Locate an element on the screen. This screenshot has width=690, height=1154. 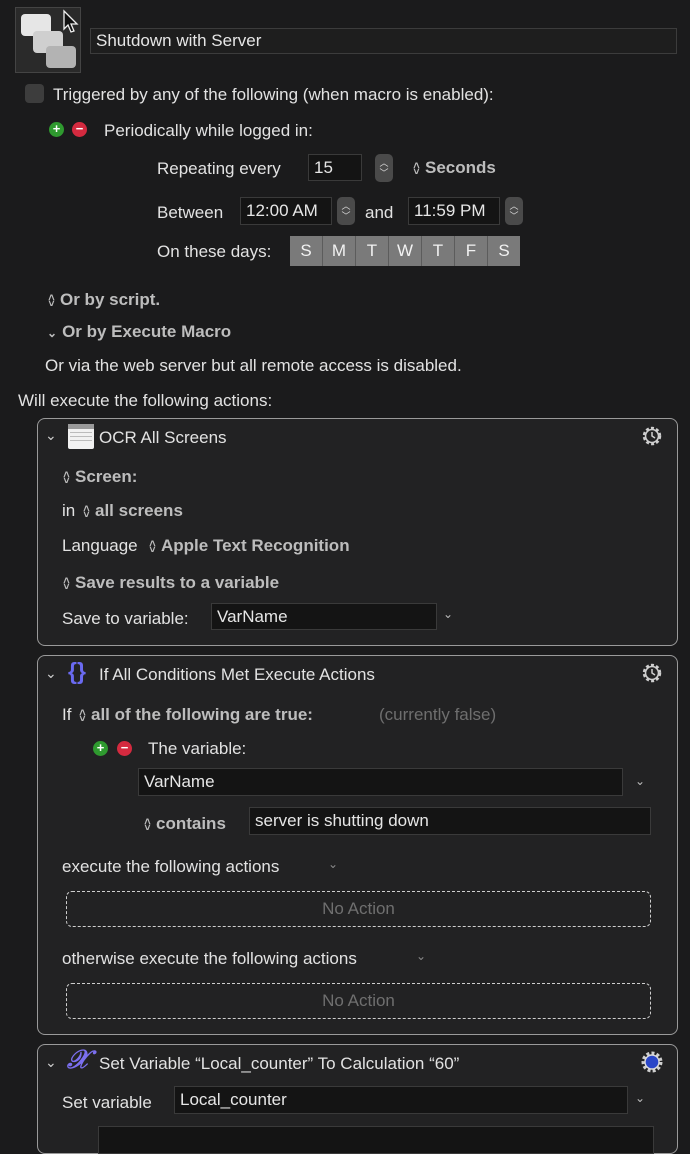
or-by-execute-macro-toggle: ⌄ Or by Execute Macro is located at coordinates (139, 332).